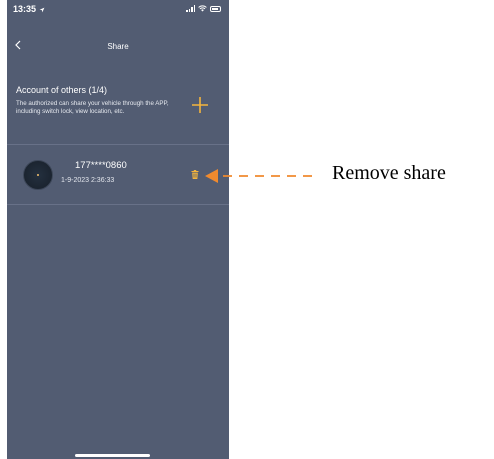 The width and height of the screenshot is (494, 459). Describe the element at coordinates (389, 173) in the screenshot. I see `annotation-label: Remove share` at that location.